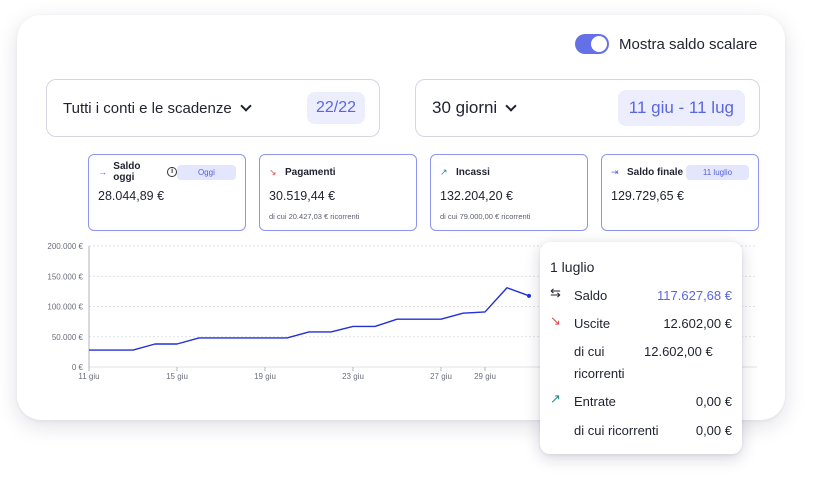 The height and width of the screenshot is (488, 818). I want to click on y-tick-label: 100.000 €, so click(65, 307).